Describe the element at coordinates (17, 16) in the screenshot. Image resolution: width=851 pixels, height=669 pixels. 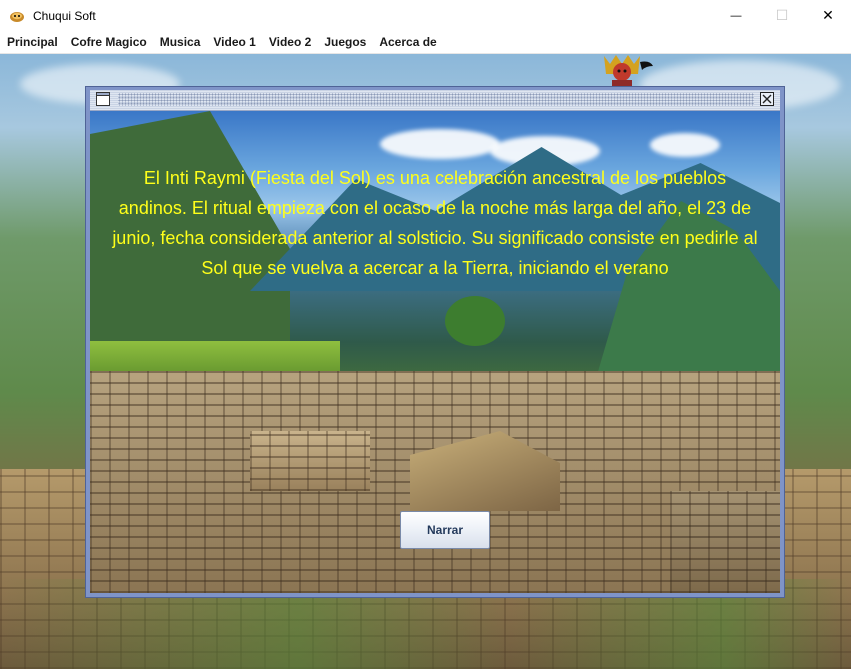
I see `app-icon` at that location.